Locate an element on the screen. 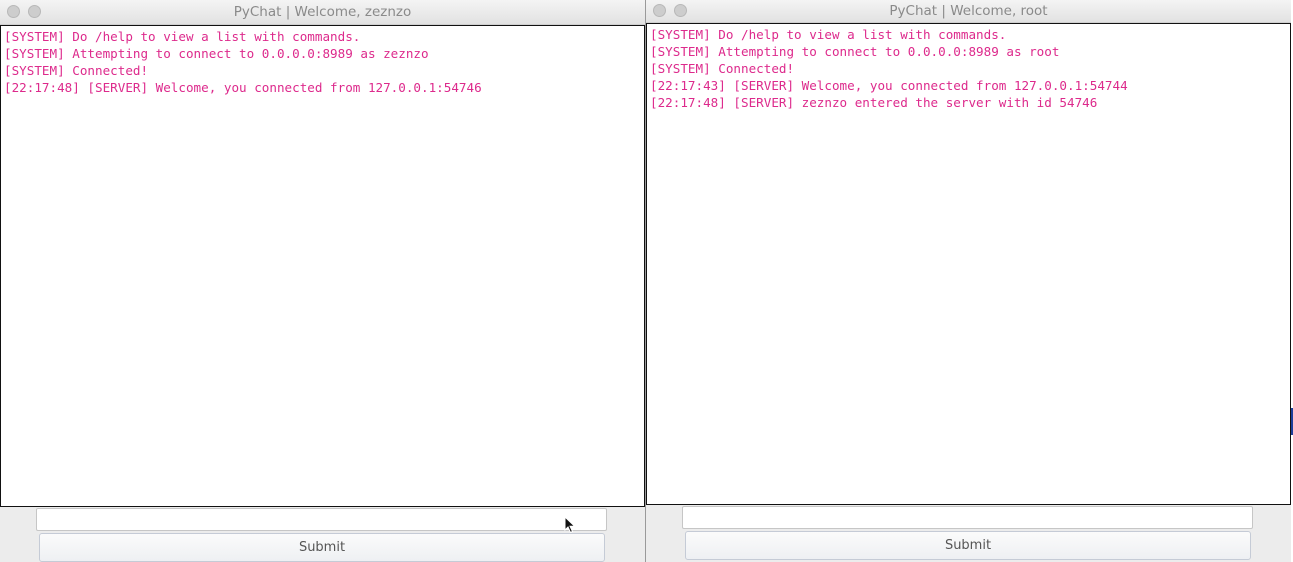  window-title: PyChat | Welcome, root is located at coordinates (968, 11).